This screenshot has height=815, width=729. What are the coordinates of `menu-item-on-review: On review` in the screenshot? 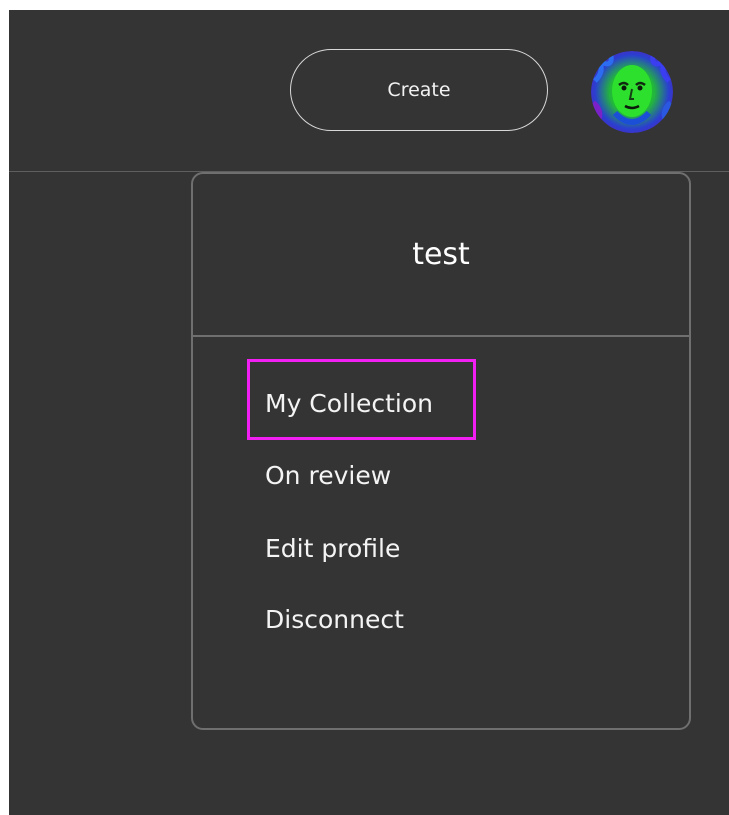 It's located at (328, 476).